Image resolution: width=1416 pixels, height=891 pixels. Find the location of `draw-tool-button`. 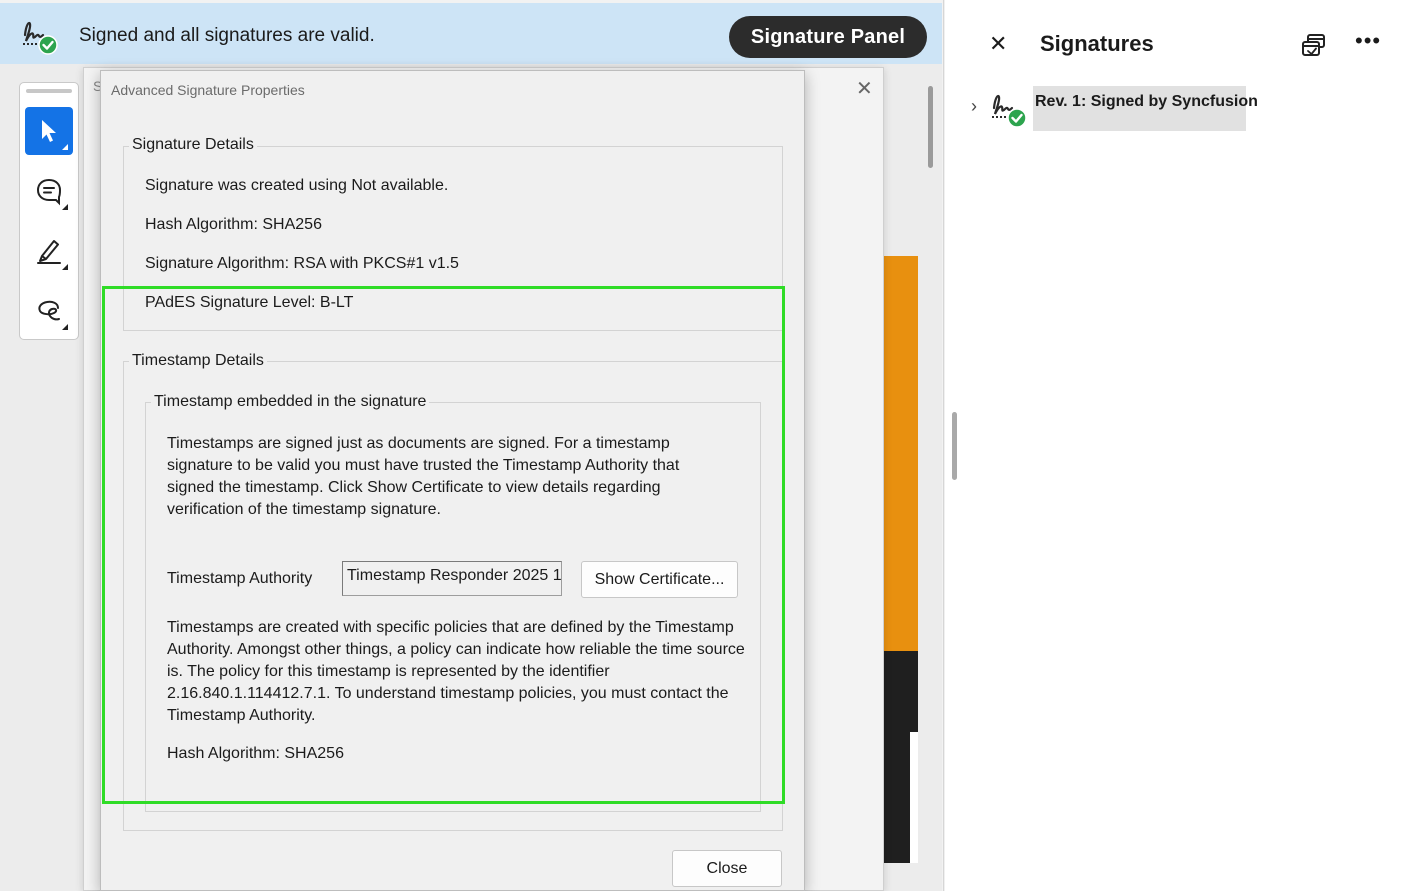

draw-tool-button is located at coordinates (49, 311).